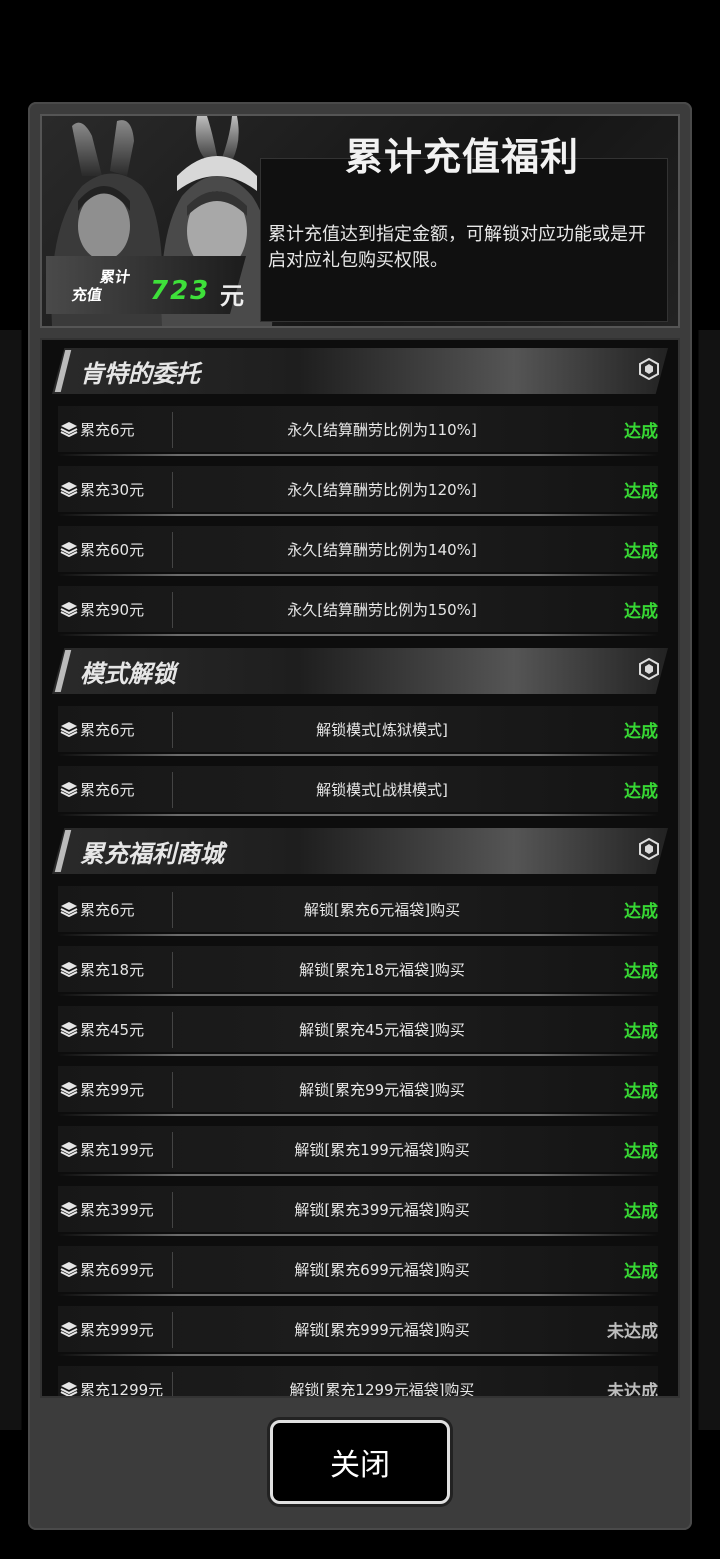  What do you see at coordinates (360, 370) in the screenshot?
I see `section-header: 肯特的委托` at bounding box center [360, 370].